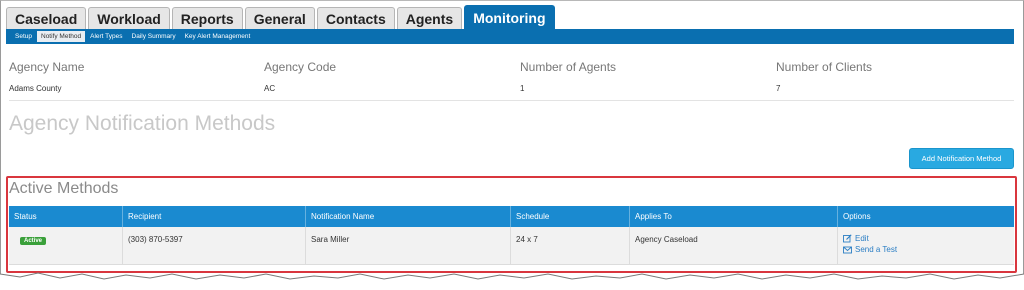 This screenshot has height=290, width=1024. I want to click on edit-label: Edit, so click(862, 238).